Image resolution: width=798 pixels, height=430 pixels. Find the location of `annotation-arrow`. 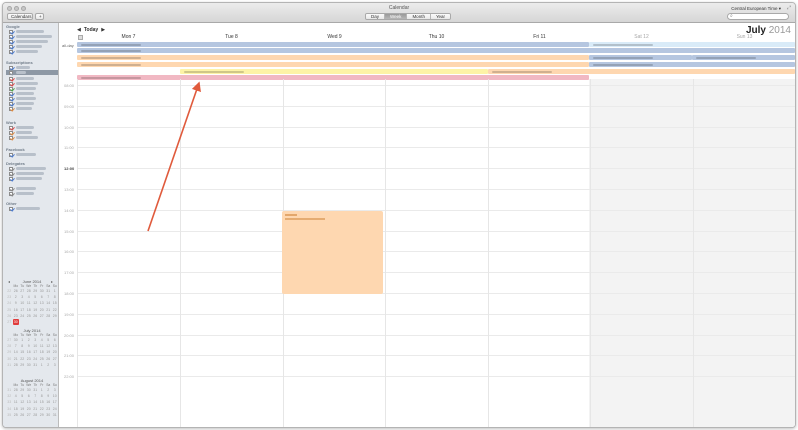

annotation-arrow is located at coordinates (174, 156).